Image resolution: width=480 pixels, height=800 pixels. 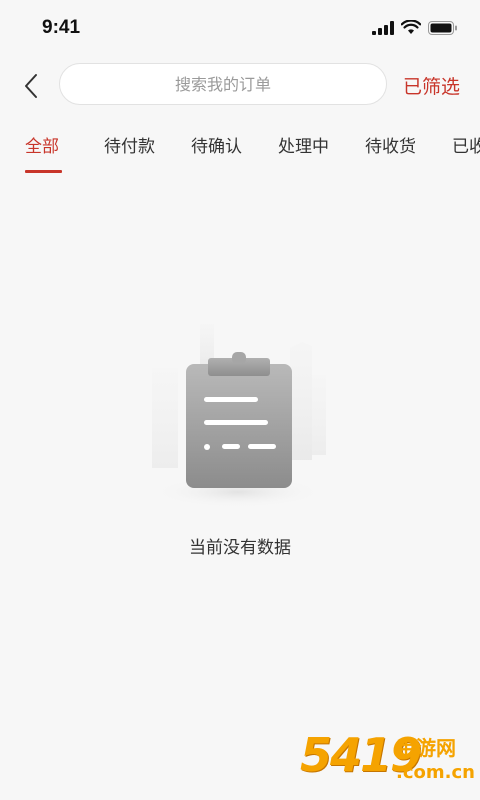 What do you see at coordinates (442, 27) in the screenshot?
I see `battery-icon` at bounding box center [442, 27].